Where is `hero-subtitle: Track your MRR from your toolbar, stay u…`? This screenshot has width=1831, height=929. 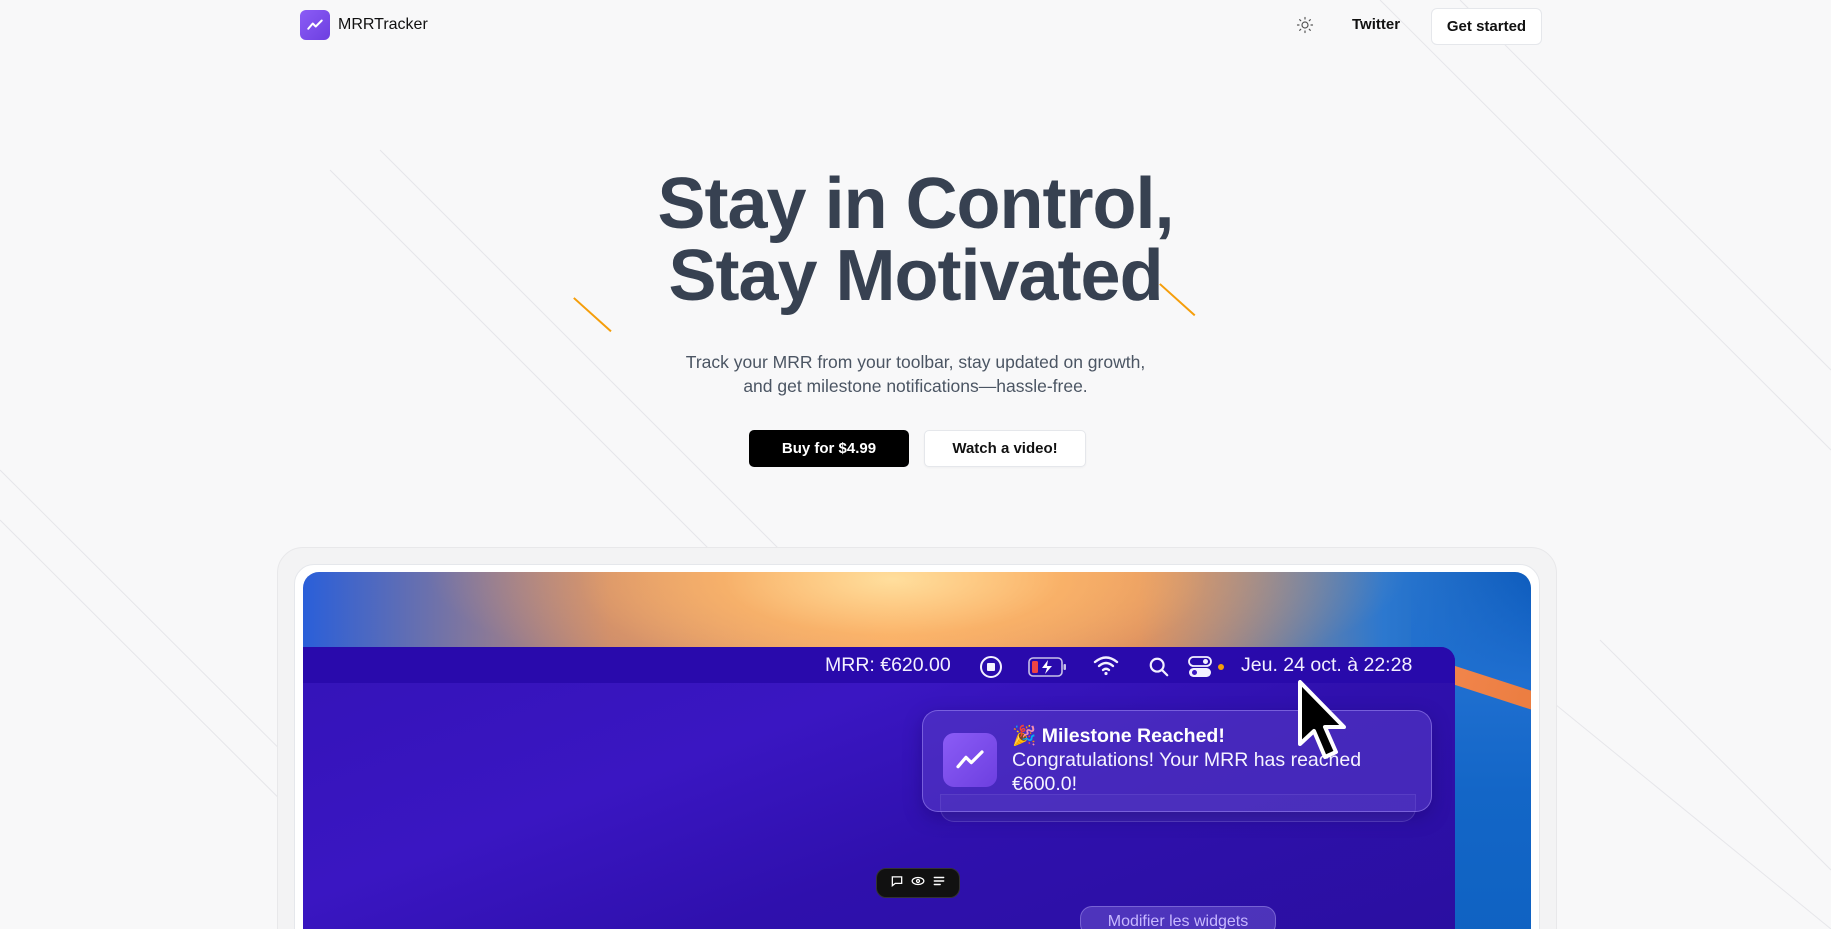 hero-subtitle: Track your MRR from your toolbar, stay u… is located at coordinates (915, 374).